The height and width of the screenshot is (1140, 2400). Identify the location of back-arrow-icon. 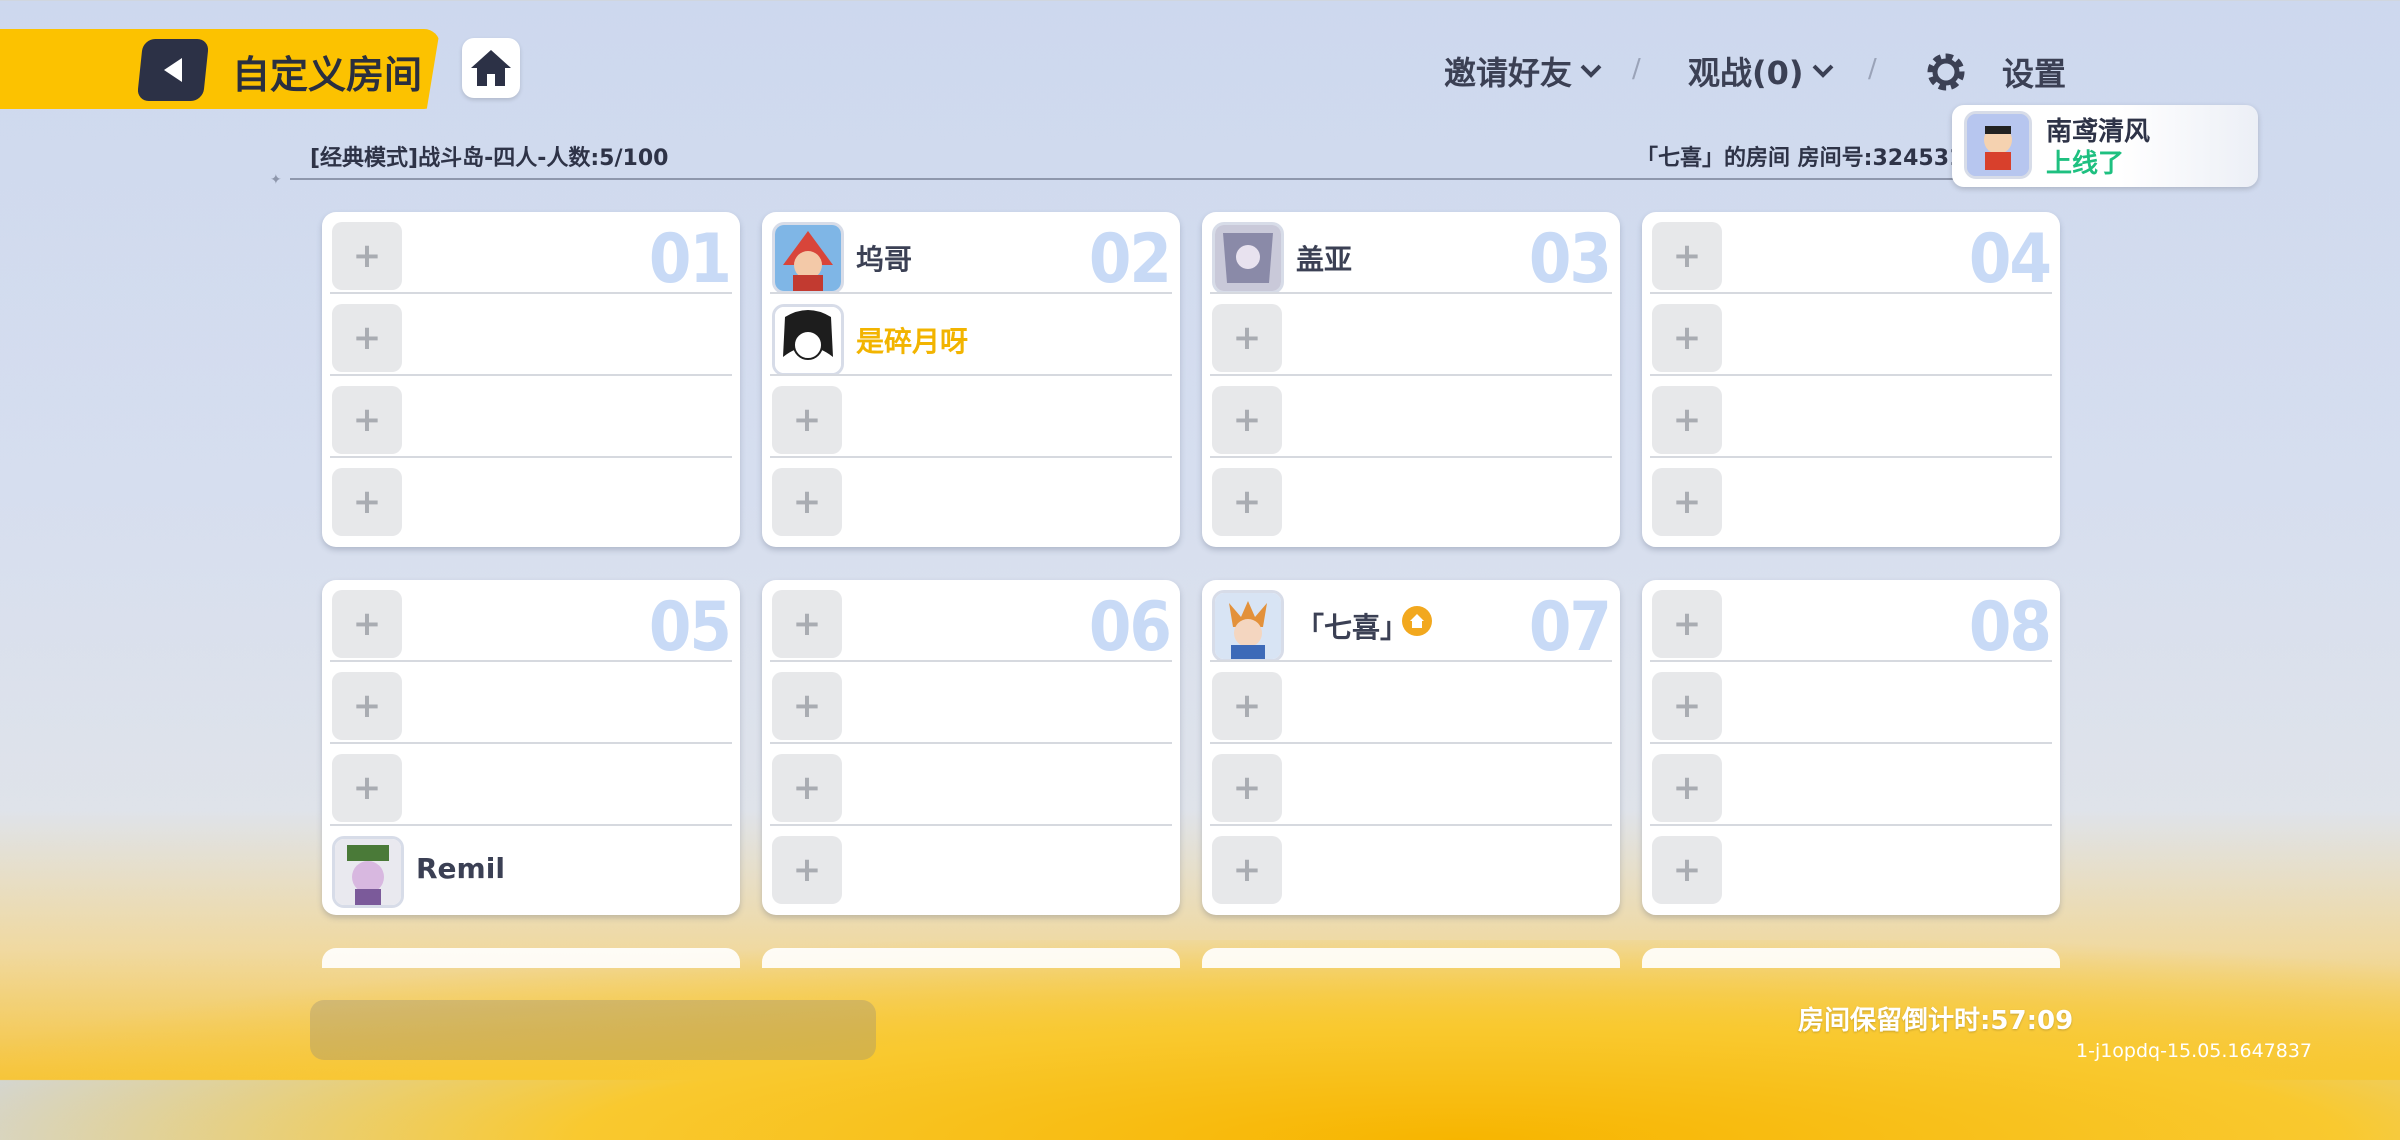
(173, 70).